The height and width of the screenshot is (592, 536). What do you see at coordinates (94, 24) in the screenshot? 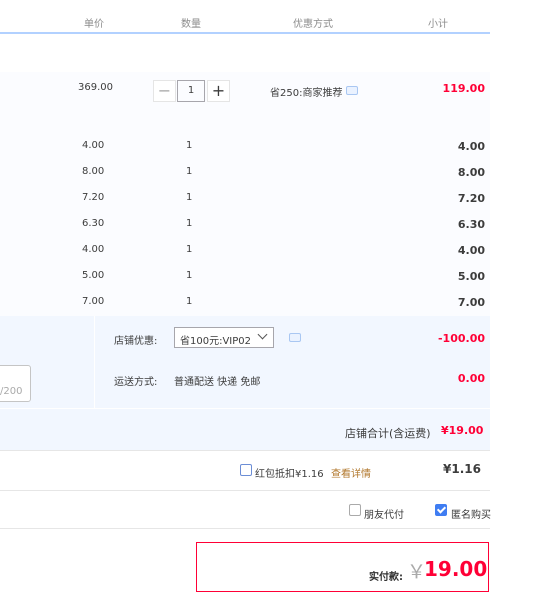
I see `unit-price-header: 单价` at bounding box center [94, 24].